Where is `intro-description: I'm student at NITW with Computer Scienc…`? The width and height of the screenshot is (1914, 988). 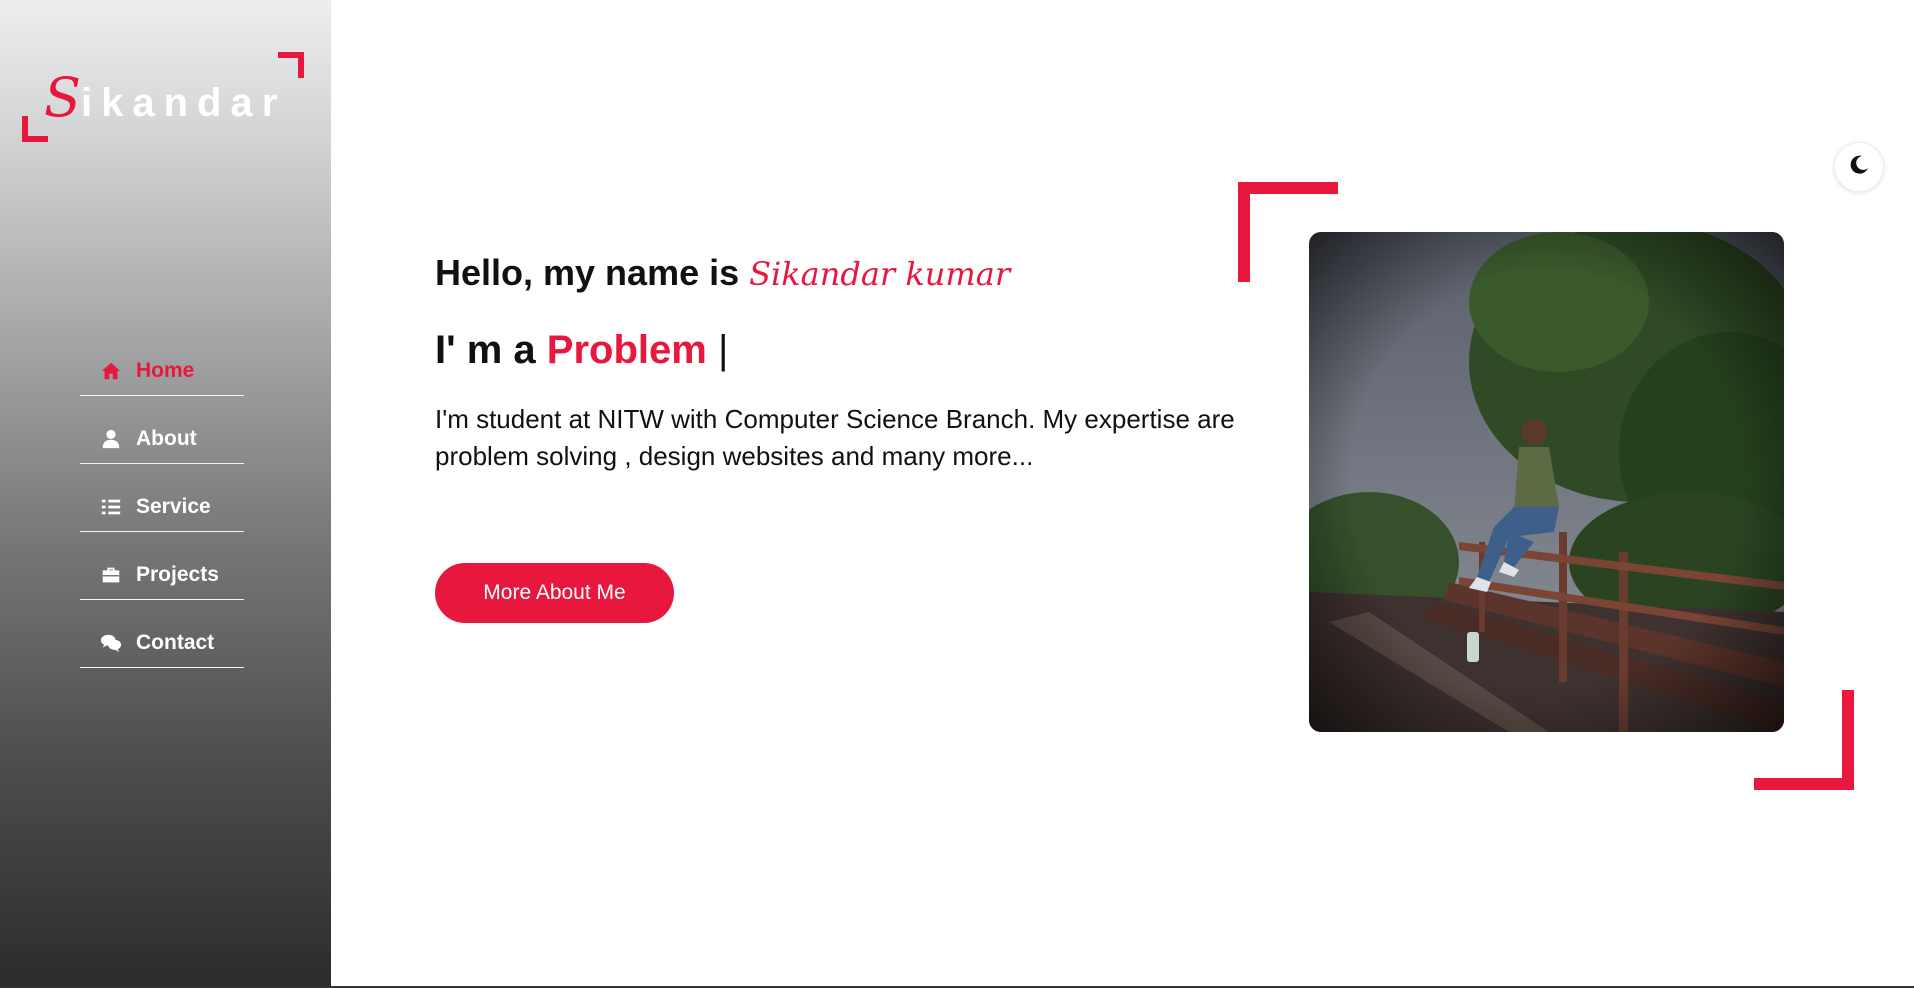 intro-description: I'm student at NITW with Computer Scienc… is located at coordinates (835, 437).